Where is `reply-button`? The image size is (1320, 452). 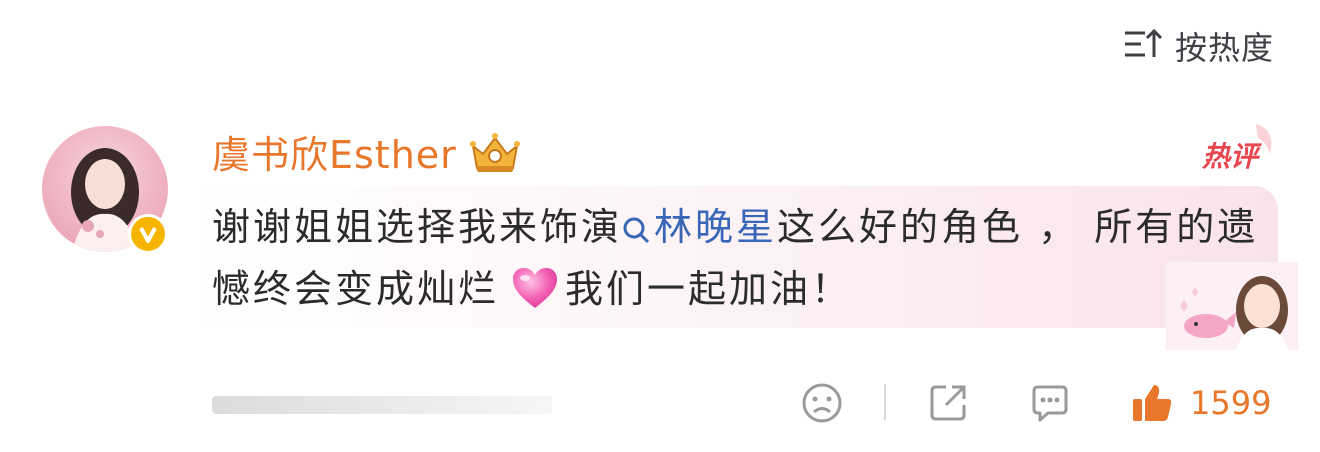
reply-button is located at coordinates (1050, 403).